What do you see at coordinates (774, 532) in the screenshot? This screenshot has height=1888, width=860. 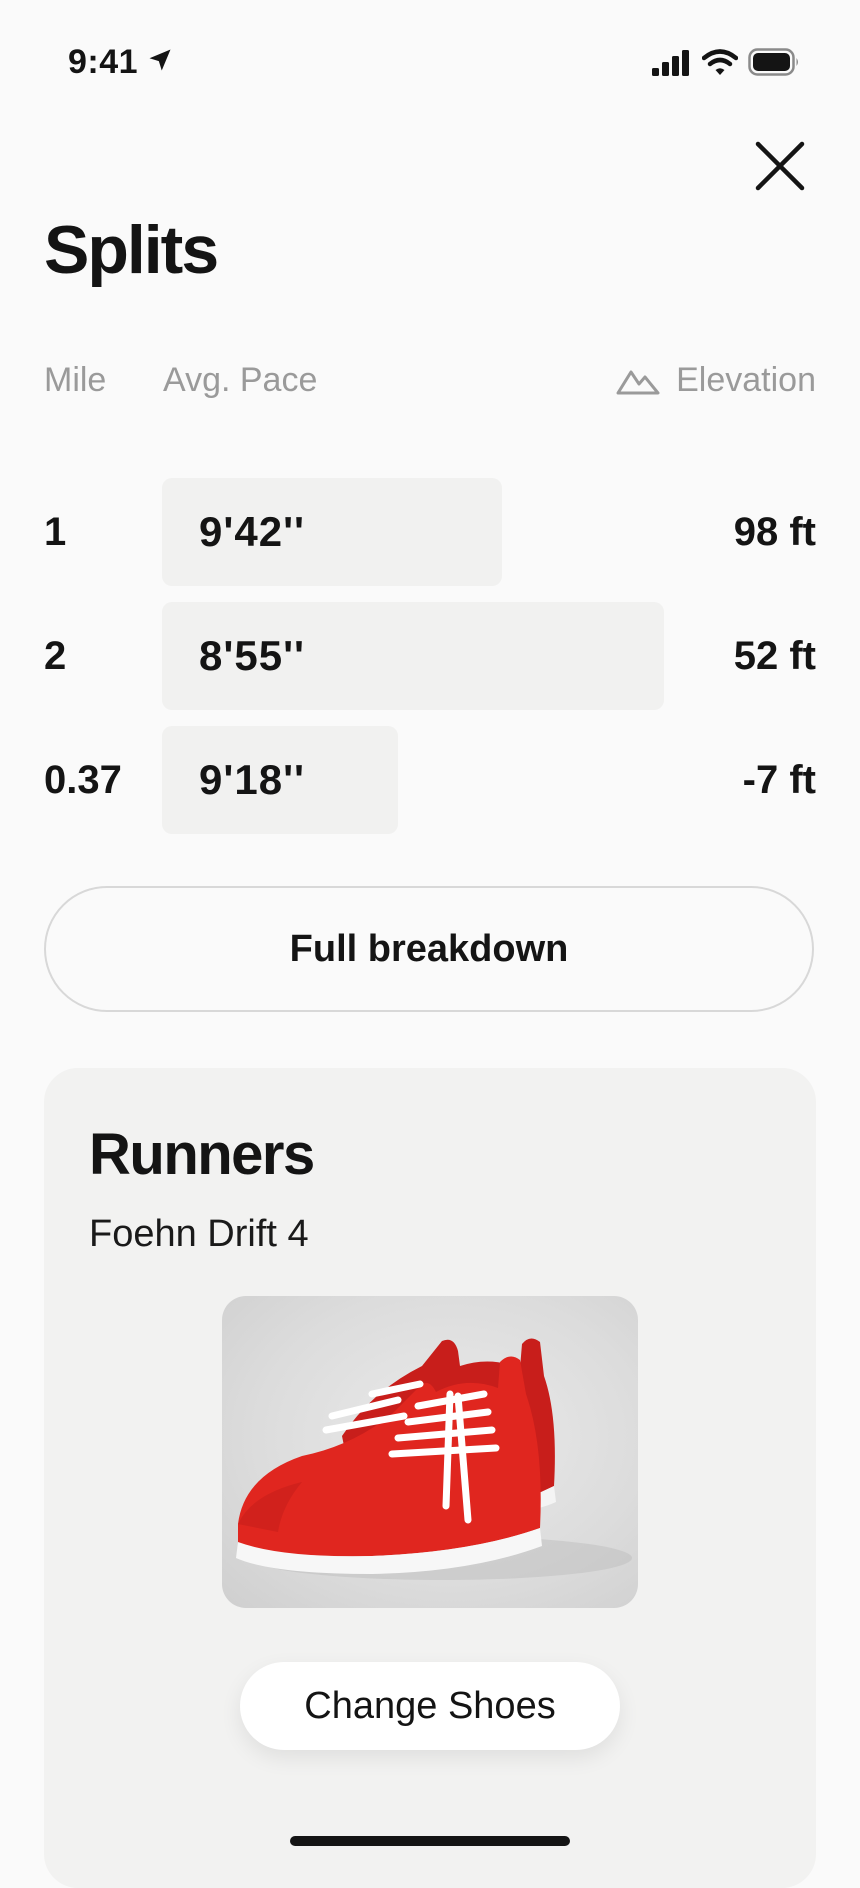 I see `split-elevation: 98 ft` at bounding box center [774, 532].